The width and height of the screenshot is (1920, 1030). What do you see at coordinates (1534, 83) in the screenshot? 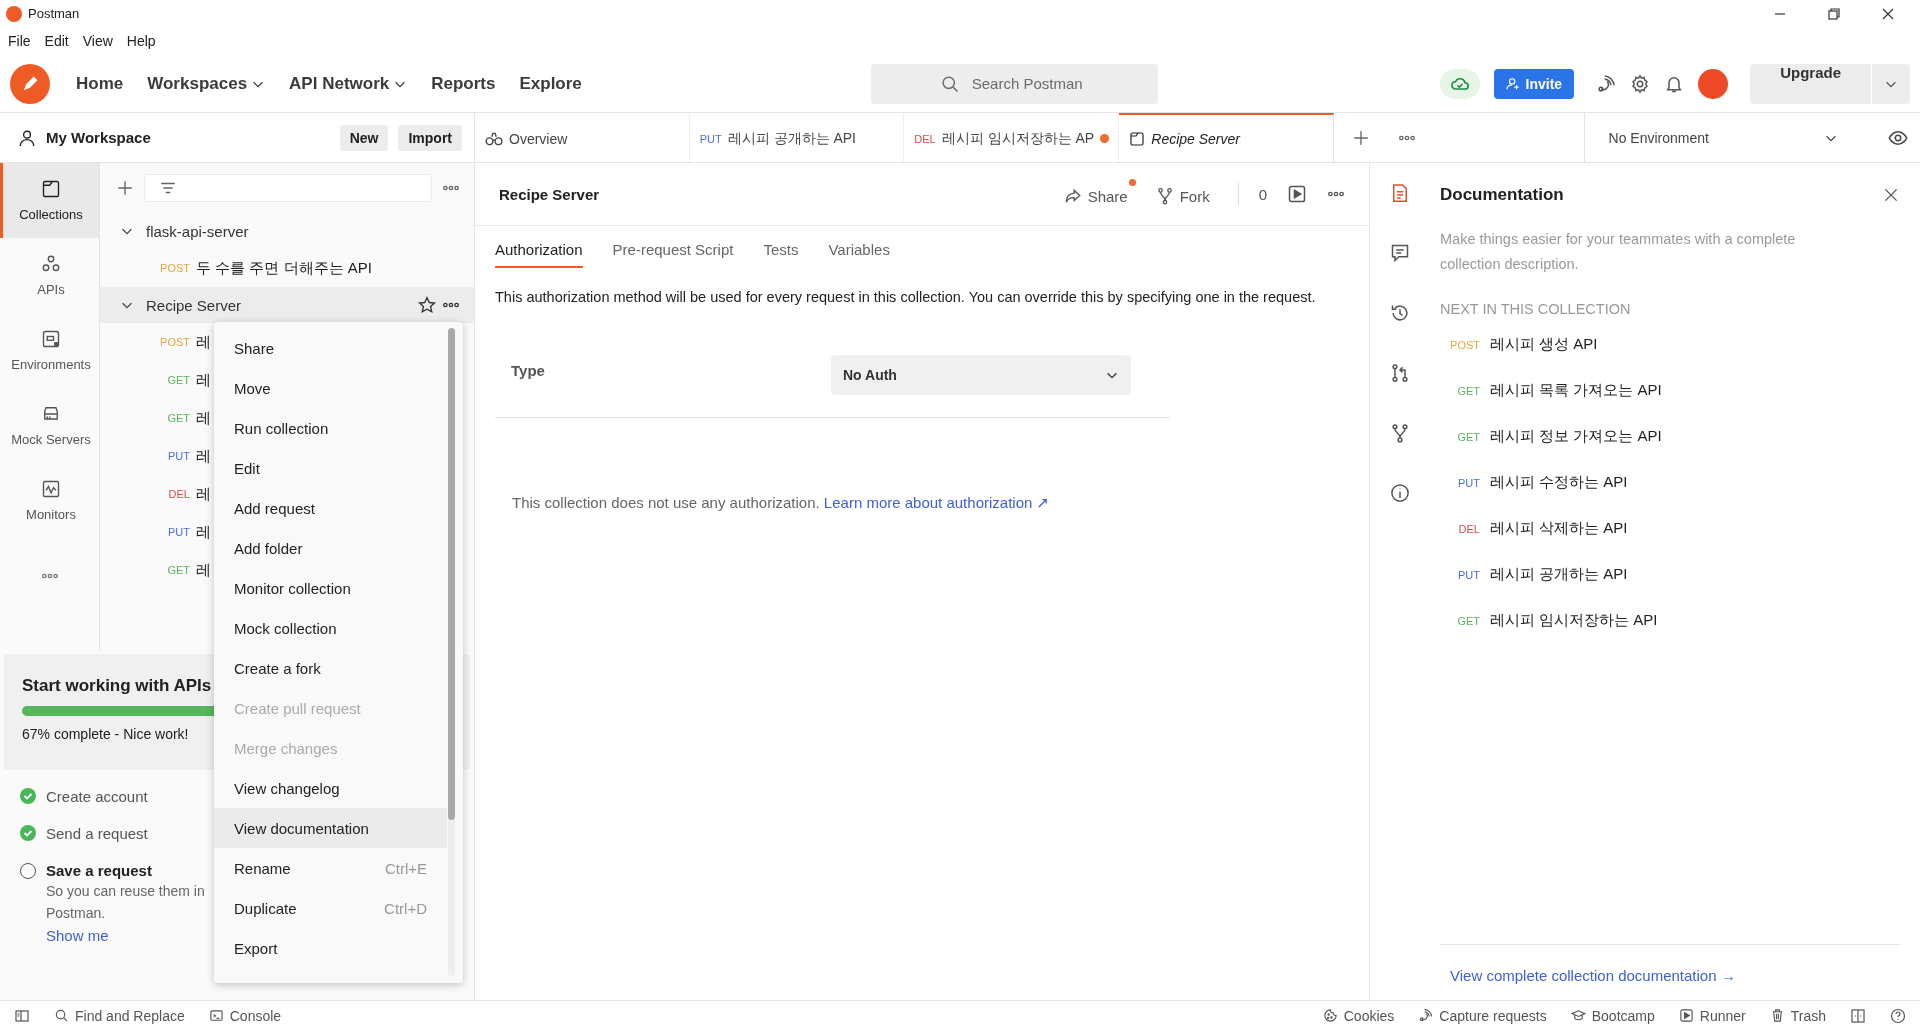
I see `invite-button: Invite` at bounding box center [1534, 83].